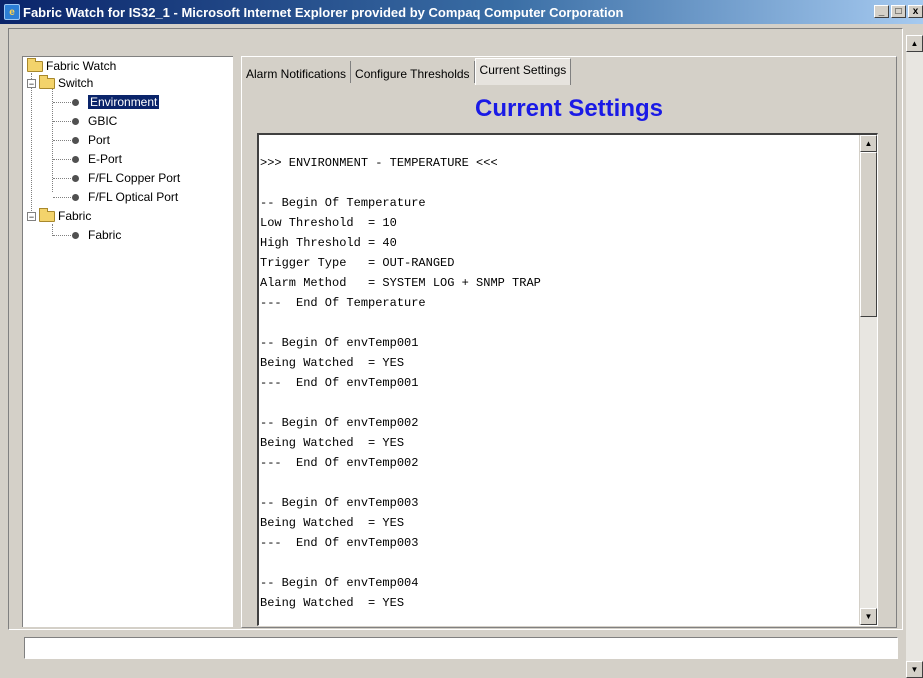 This screenshot has height=678, width=923. I want to click on settings-line: High Threshold = 40, so click(328, 243).